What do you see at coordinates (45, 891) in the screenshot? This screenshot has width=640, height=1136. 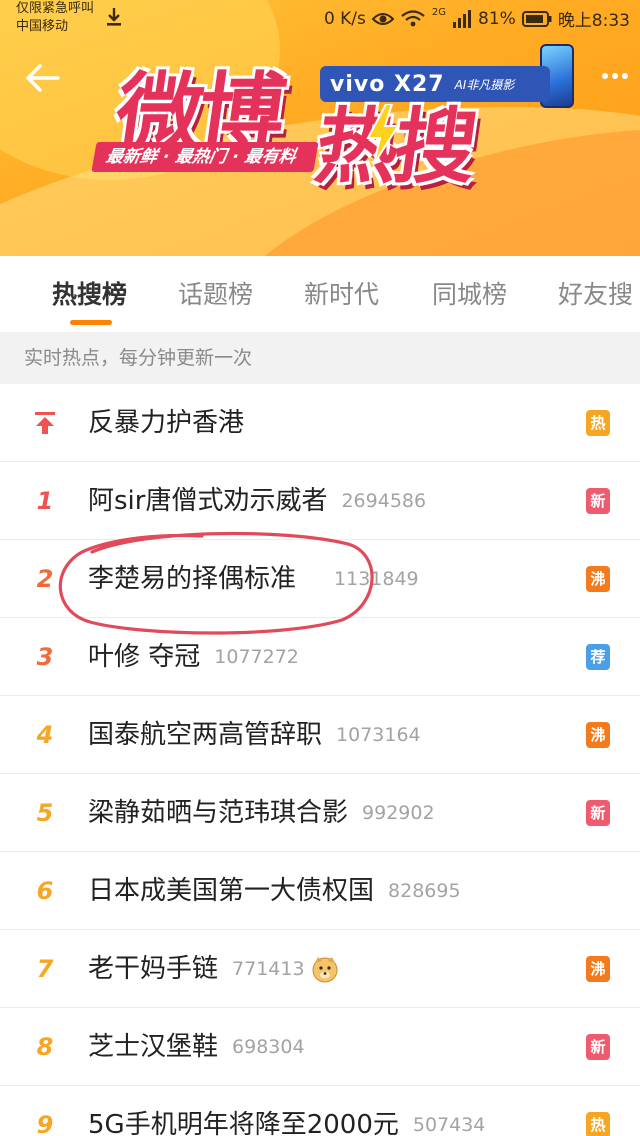 I see `rank-number: 6` at bounding box center [45, 891].